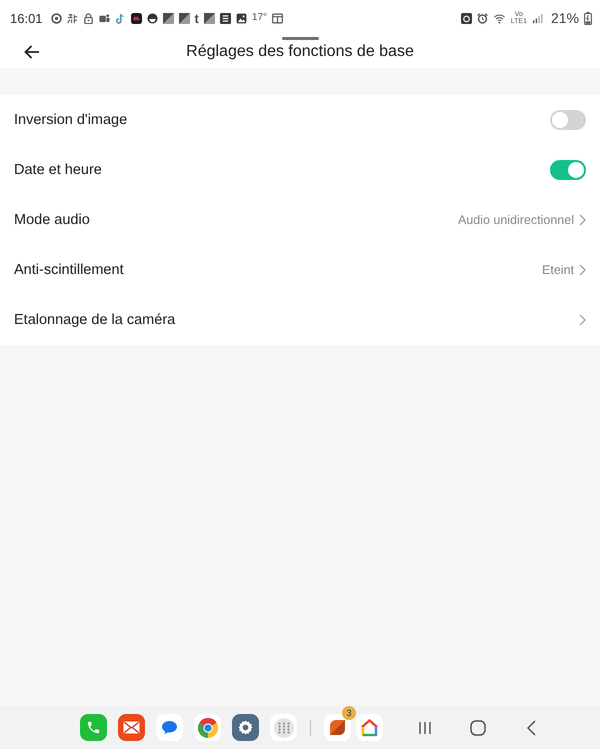 This screenshot has height=749, width=600. Describe the element at coordinates (26, 18) in the screenshot. I see `clock-text: 16:01` at that location.